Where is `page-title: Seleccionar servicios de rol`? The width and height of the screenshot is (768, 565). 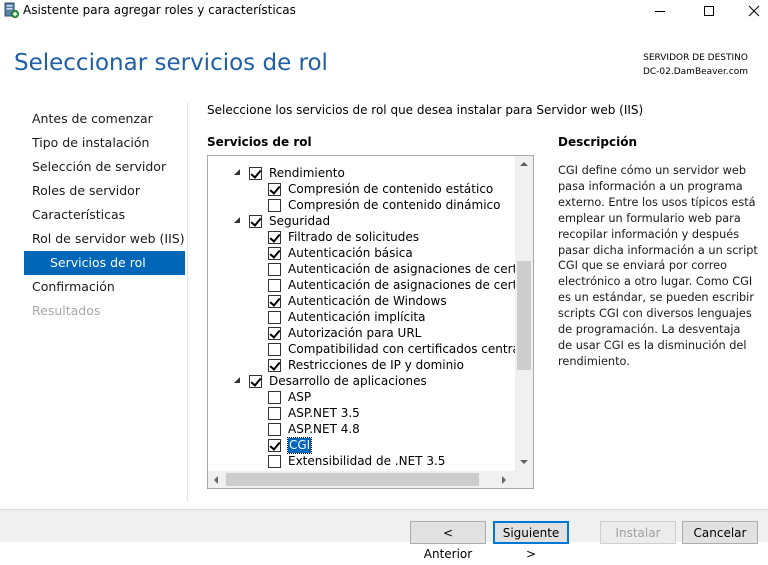 page-title: Seleccionar servicios de rol is located at coordinates (171, 63).